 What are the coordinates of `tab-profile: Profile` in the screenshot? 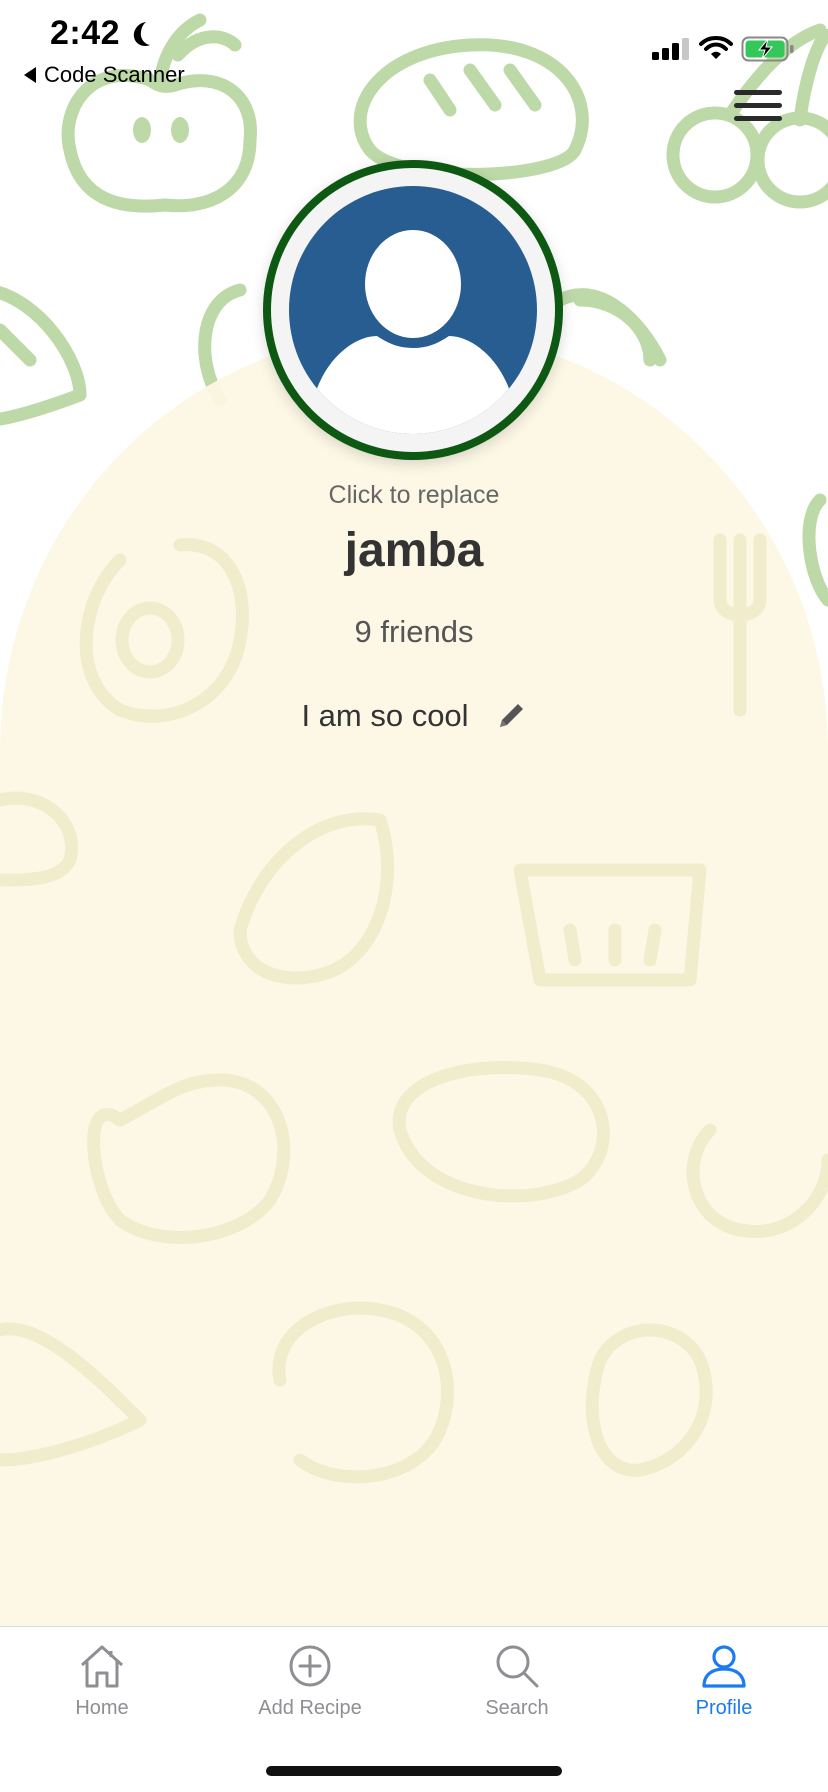 It's located at (724, 1680).